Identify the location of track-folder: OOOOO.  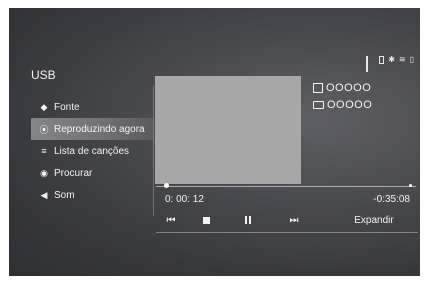
(342, 105).